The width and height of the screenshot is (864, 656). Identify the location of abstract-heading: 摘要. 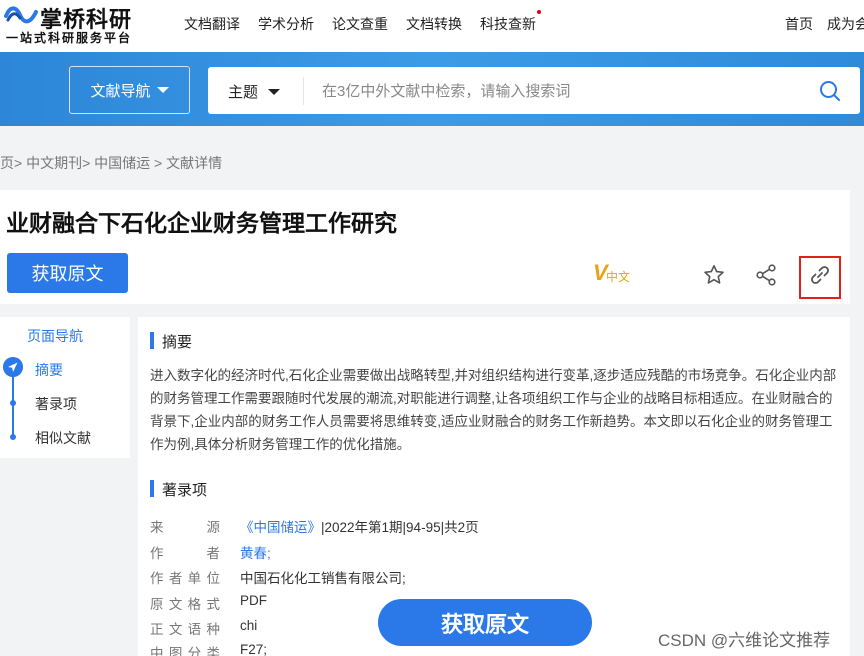
(171, 341).